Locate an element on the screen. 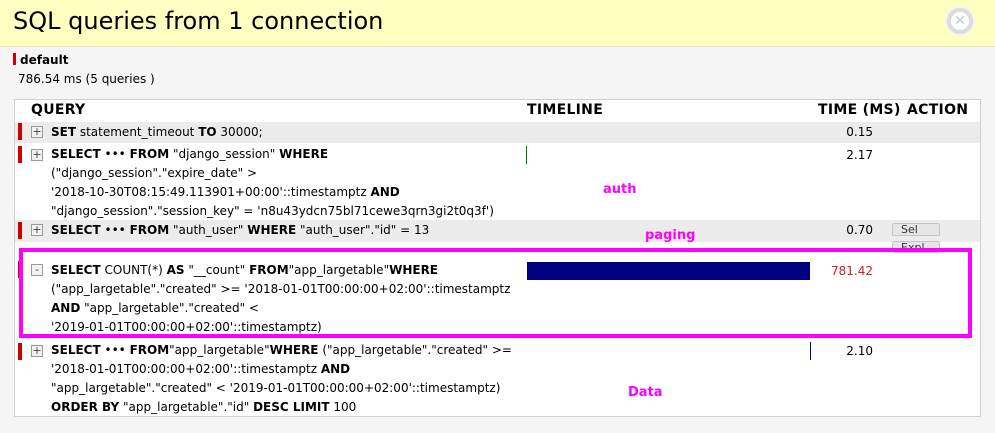 This screenshot has width=995, height=433. query-time: 2.17 is located at coordinates (859, 155).